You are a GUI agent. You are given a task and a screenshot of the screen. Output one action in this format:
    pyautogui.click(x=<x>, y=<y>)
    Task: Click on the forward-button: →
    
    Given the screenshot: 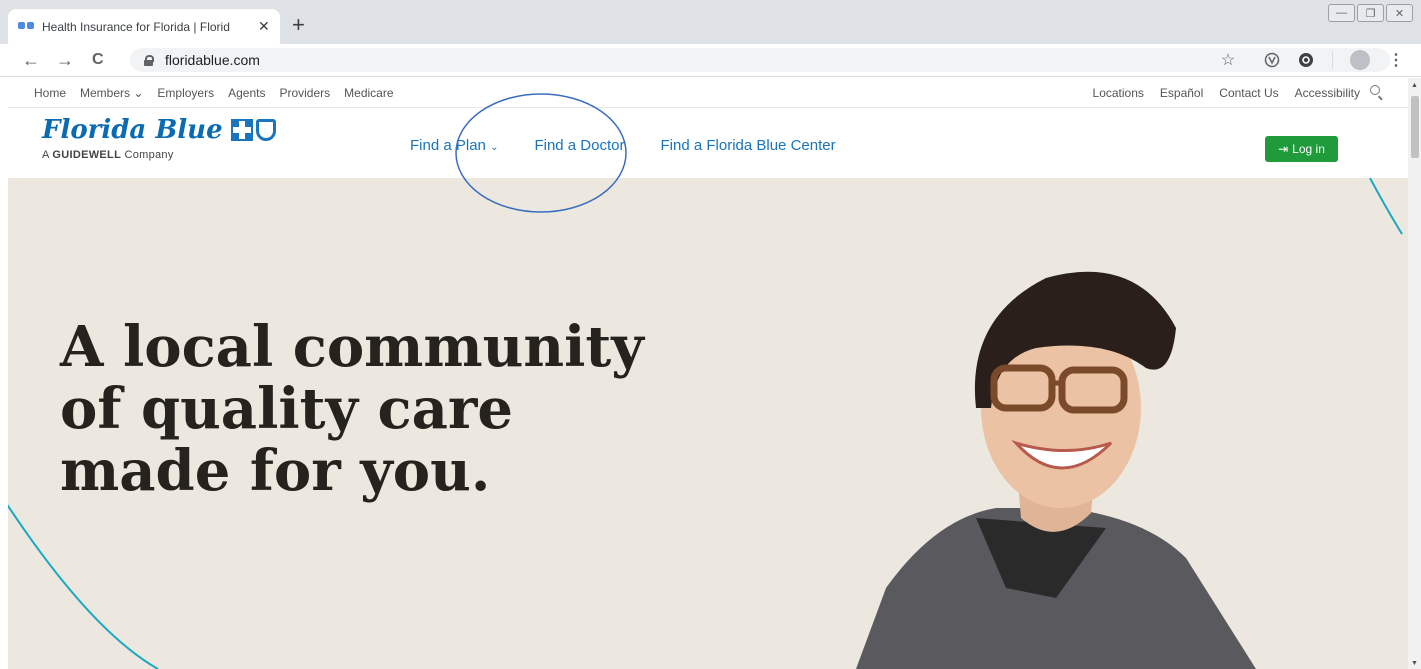 What is the action you would take?
    pyautogui.click(x=65, y=60)
    